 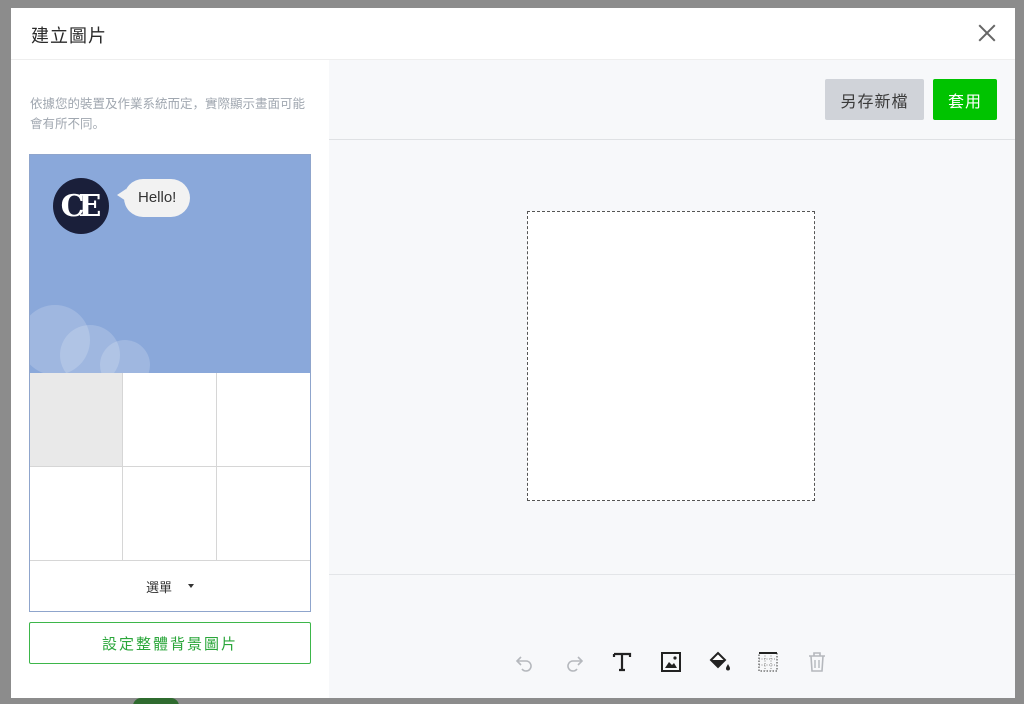 What do you see at coordinates (987, 33) in the screenshot?
I see `close-icon` at bounding box center [987, 33].